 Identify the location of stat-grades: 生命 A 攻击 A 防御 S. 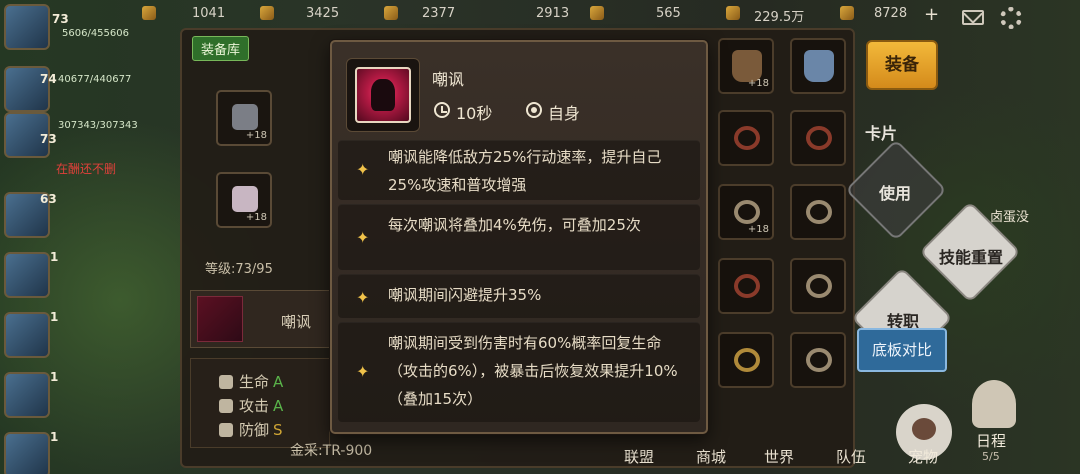
(260, 403).